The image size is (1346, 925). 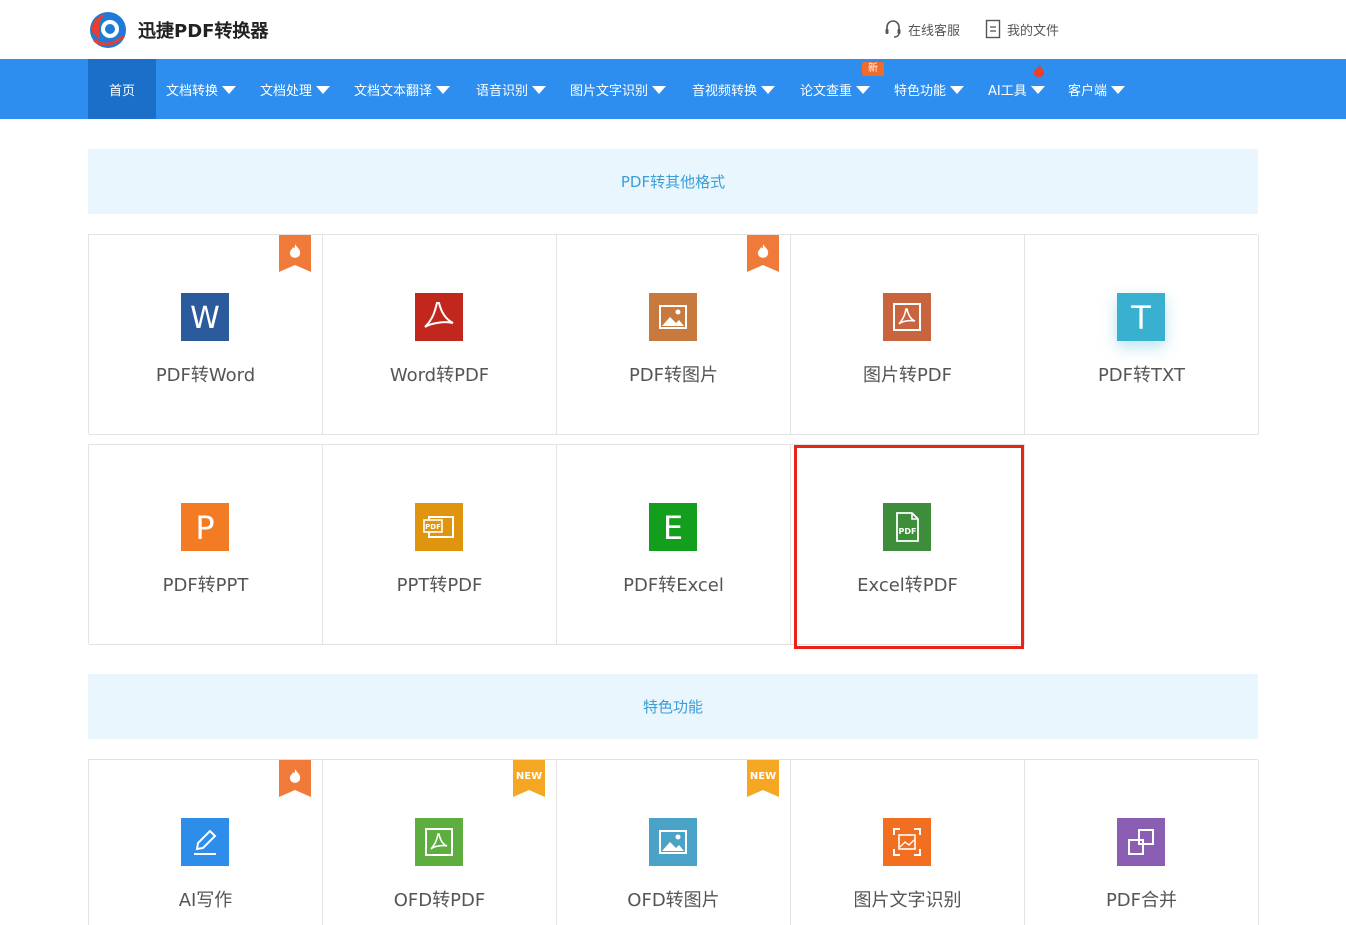 I want to click on nav-label: 文档处理, so click(x=286, y=91).